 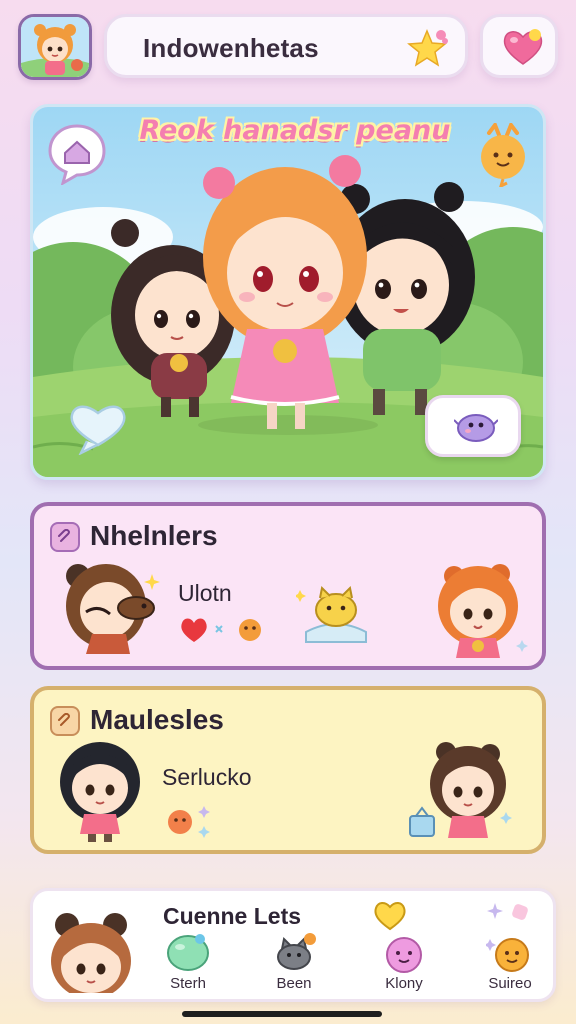 I want to click on orange-sprite-icon, so click(x=189, y=822).